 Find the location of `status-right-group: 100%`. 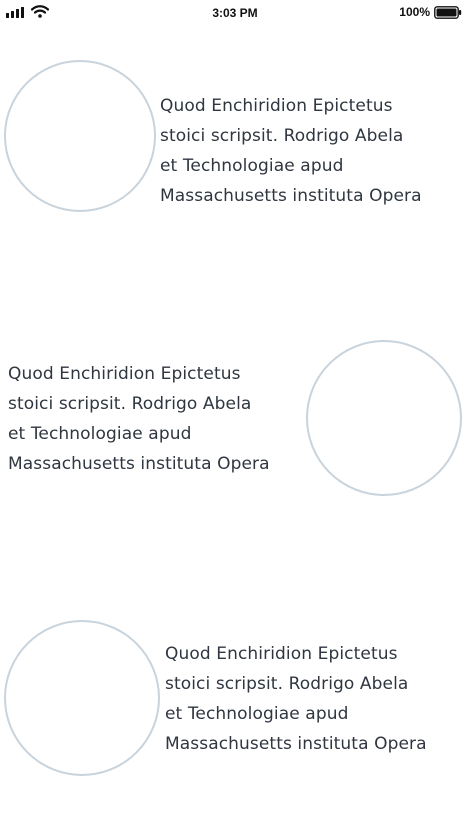

status-right-group: 100% is located at coordinates (430, 12).